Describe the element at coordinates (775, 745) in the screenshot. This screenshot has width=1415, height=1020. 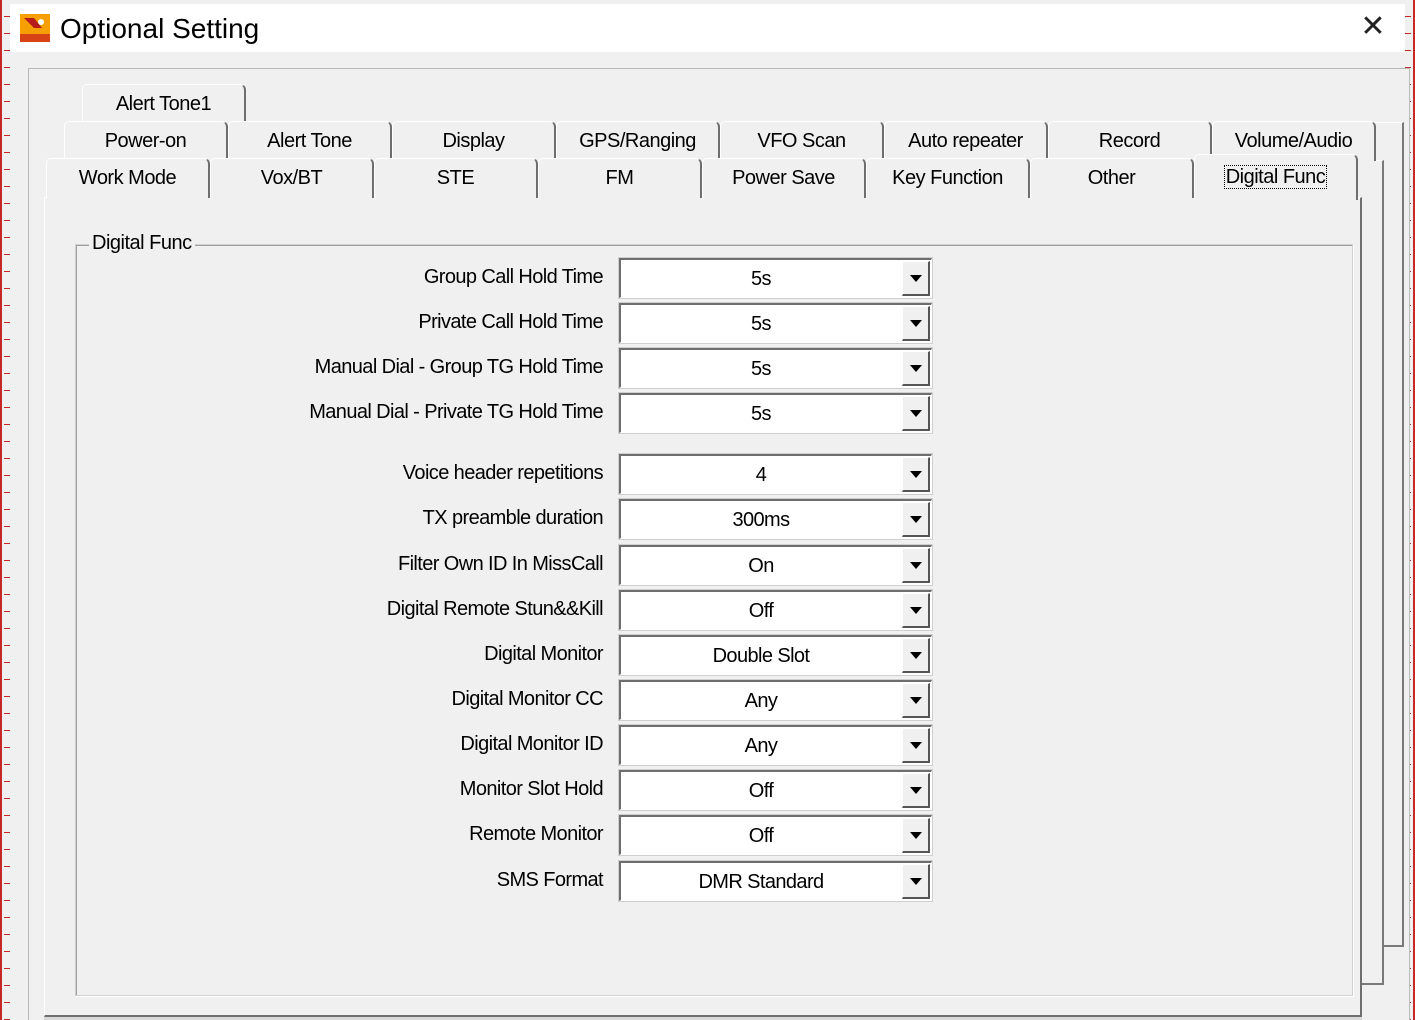
I see `digital-monitor-id-dropdown: Any` at that location.